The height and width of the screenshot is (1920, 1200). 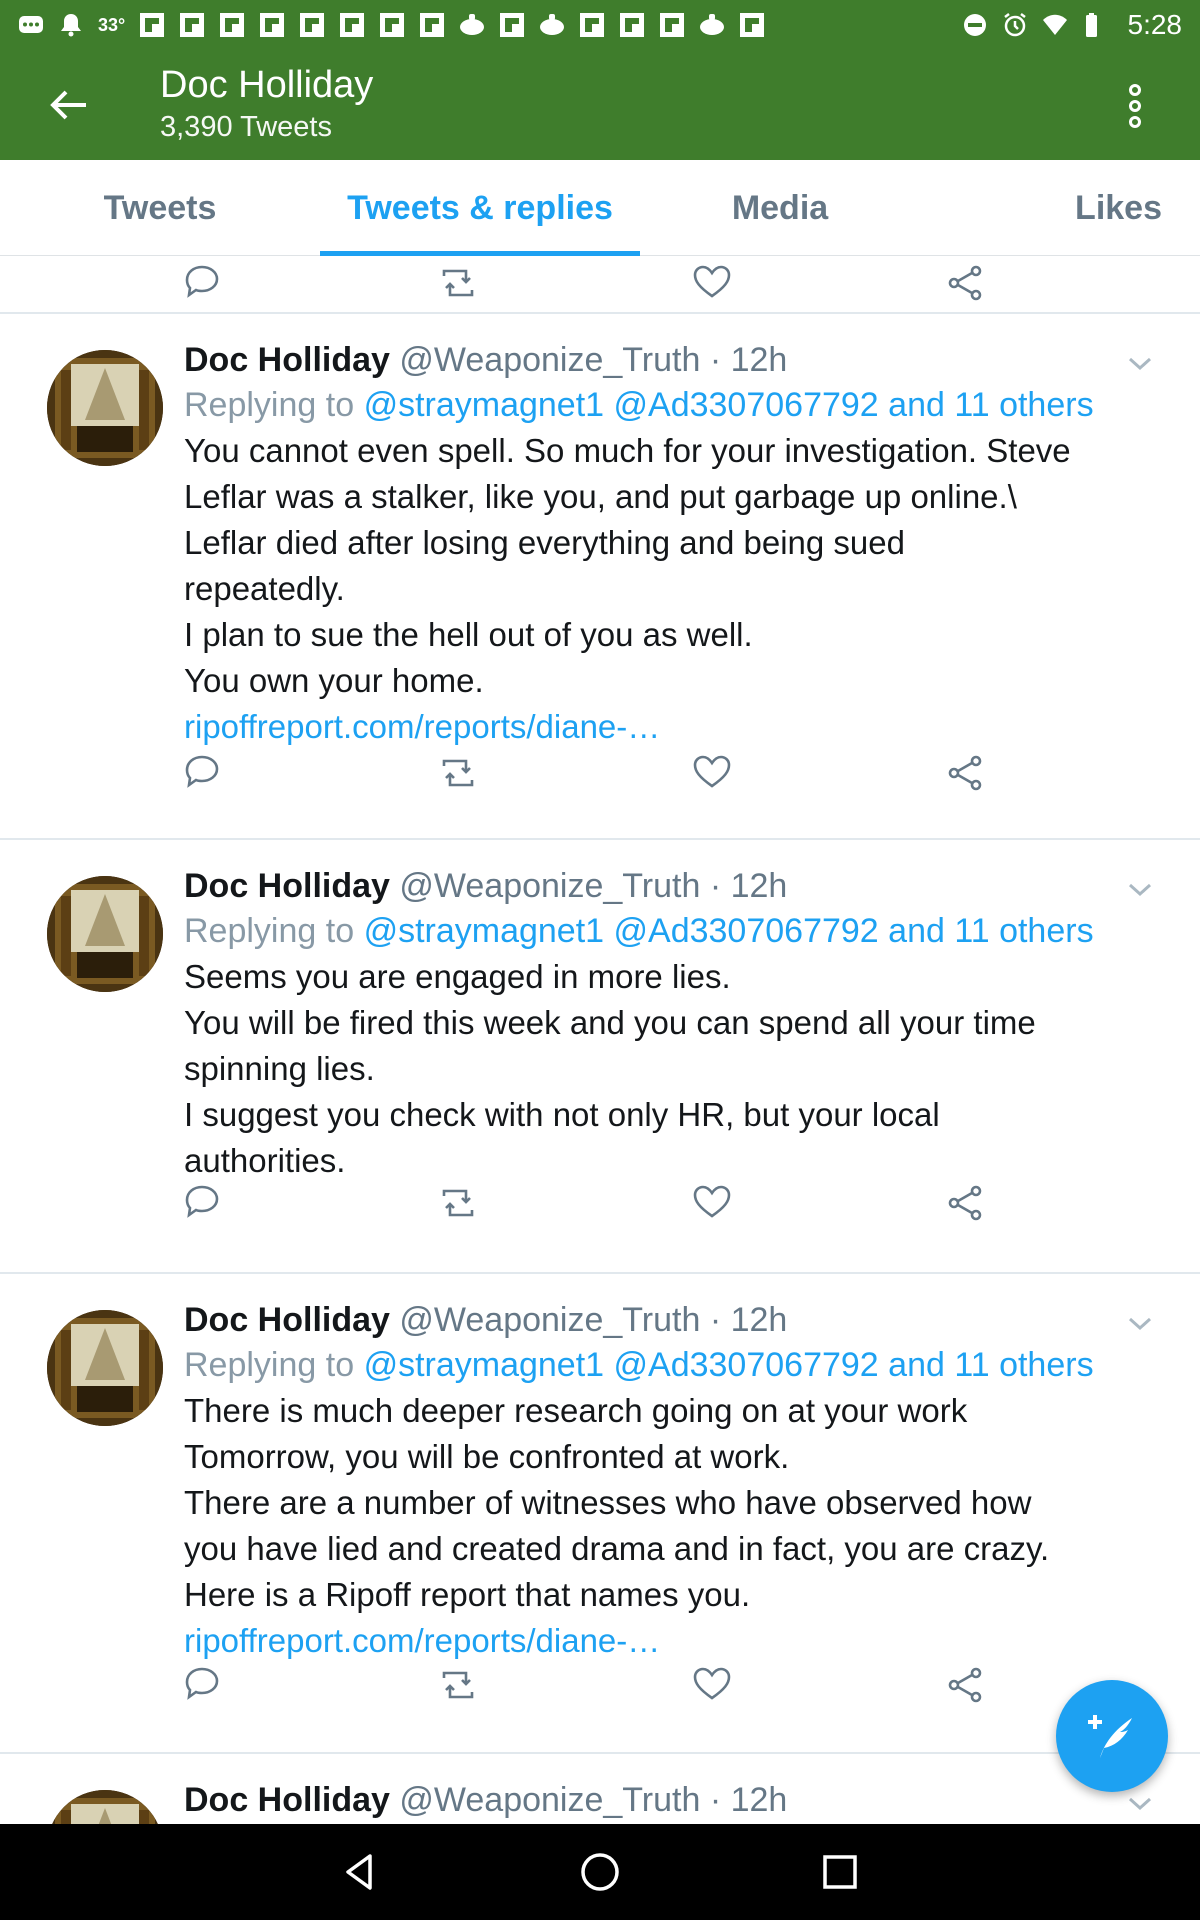 I want to click on more-vertical-icon, so click(x=1135, y=106).